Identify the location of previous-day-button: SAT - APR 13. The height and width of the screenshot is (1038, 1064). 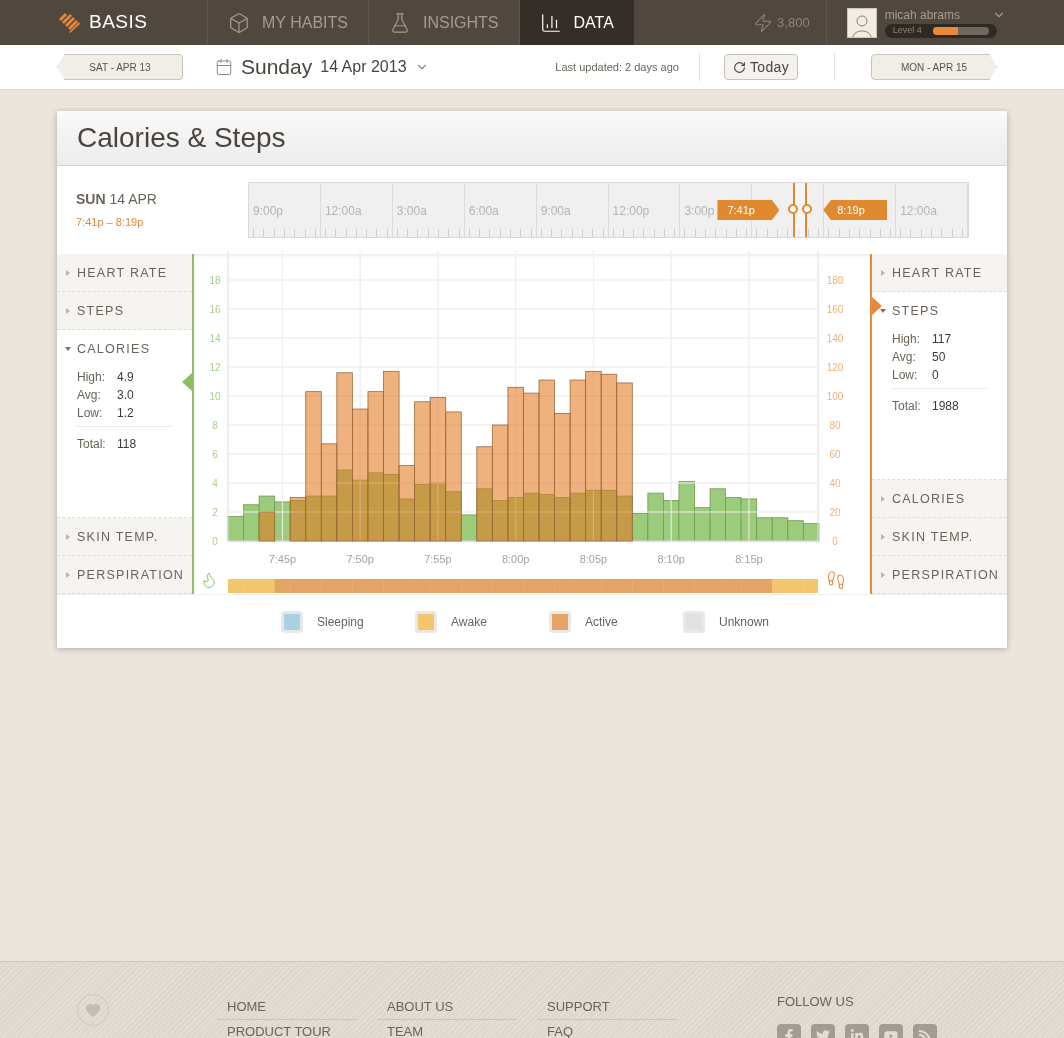
(120, 67).